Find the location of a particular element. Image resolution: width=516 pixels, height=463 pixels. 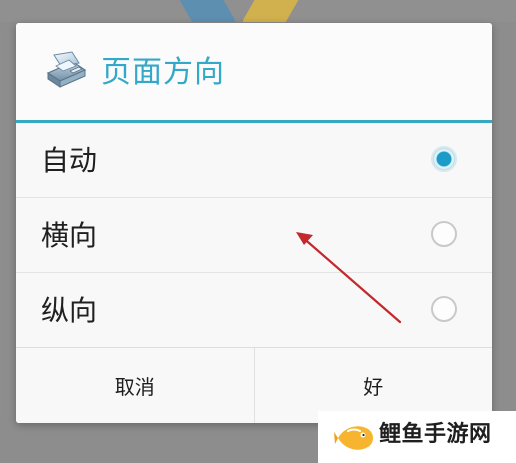

background-logo-yellow-shape is located at coordinates (271, 11).